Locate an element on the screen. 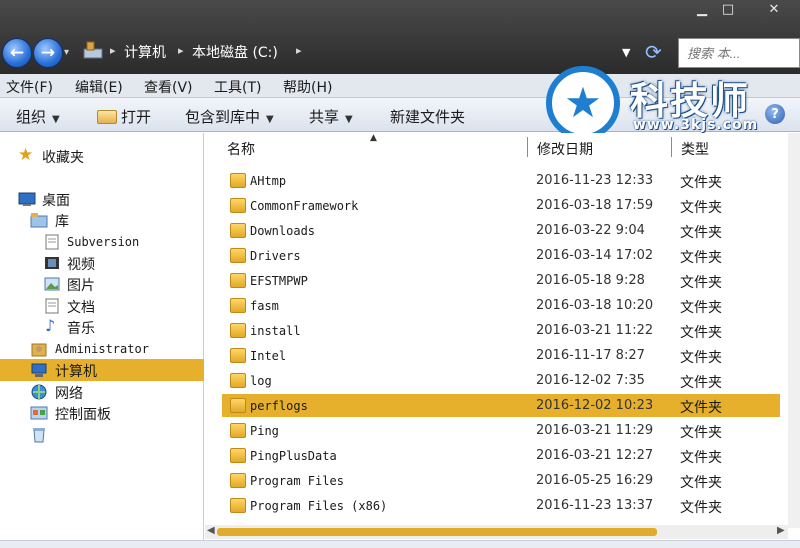 Image resolution: width=800 pixels, height=548 pixels. table-row: Program Files 2016-05-25 16:29 文件夹 is located at coordinates (501, 480).